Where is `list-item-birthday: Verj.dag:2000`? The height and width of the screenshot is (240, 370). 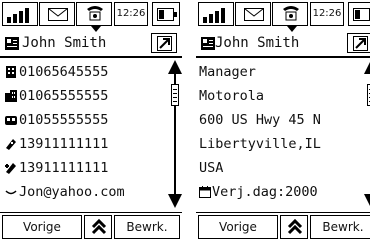 list-item-birthday: Verj.dag:2000 is located at coordinates (280, 192).